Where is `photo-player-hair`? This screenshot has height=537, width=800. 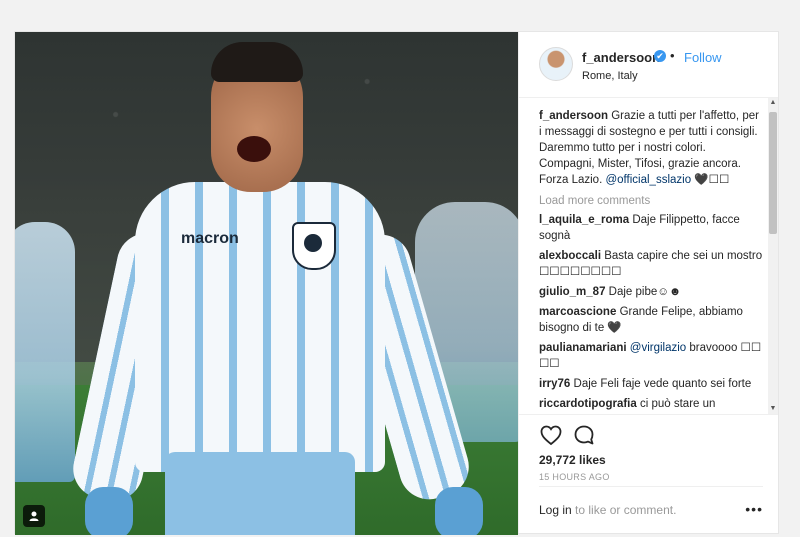
photo-player-hair is located at coordinates (257, 62).